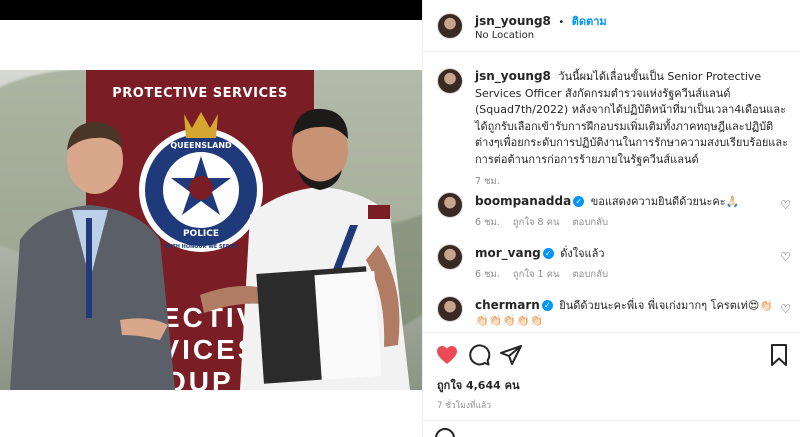 The width and height of the screenshot is (800, 437). Describe the element at coordinates (478, 385) in the screenshot. I see `like-count: ถูกใจ 4,644 คน` at that location.